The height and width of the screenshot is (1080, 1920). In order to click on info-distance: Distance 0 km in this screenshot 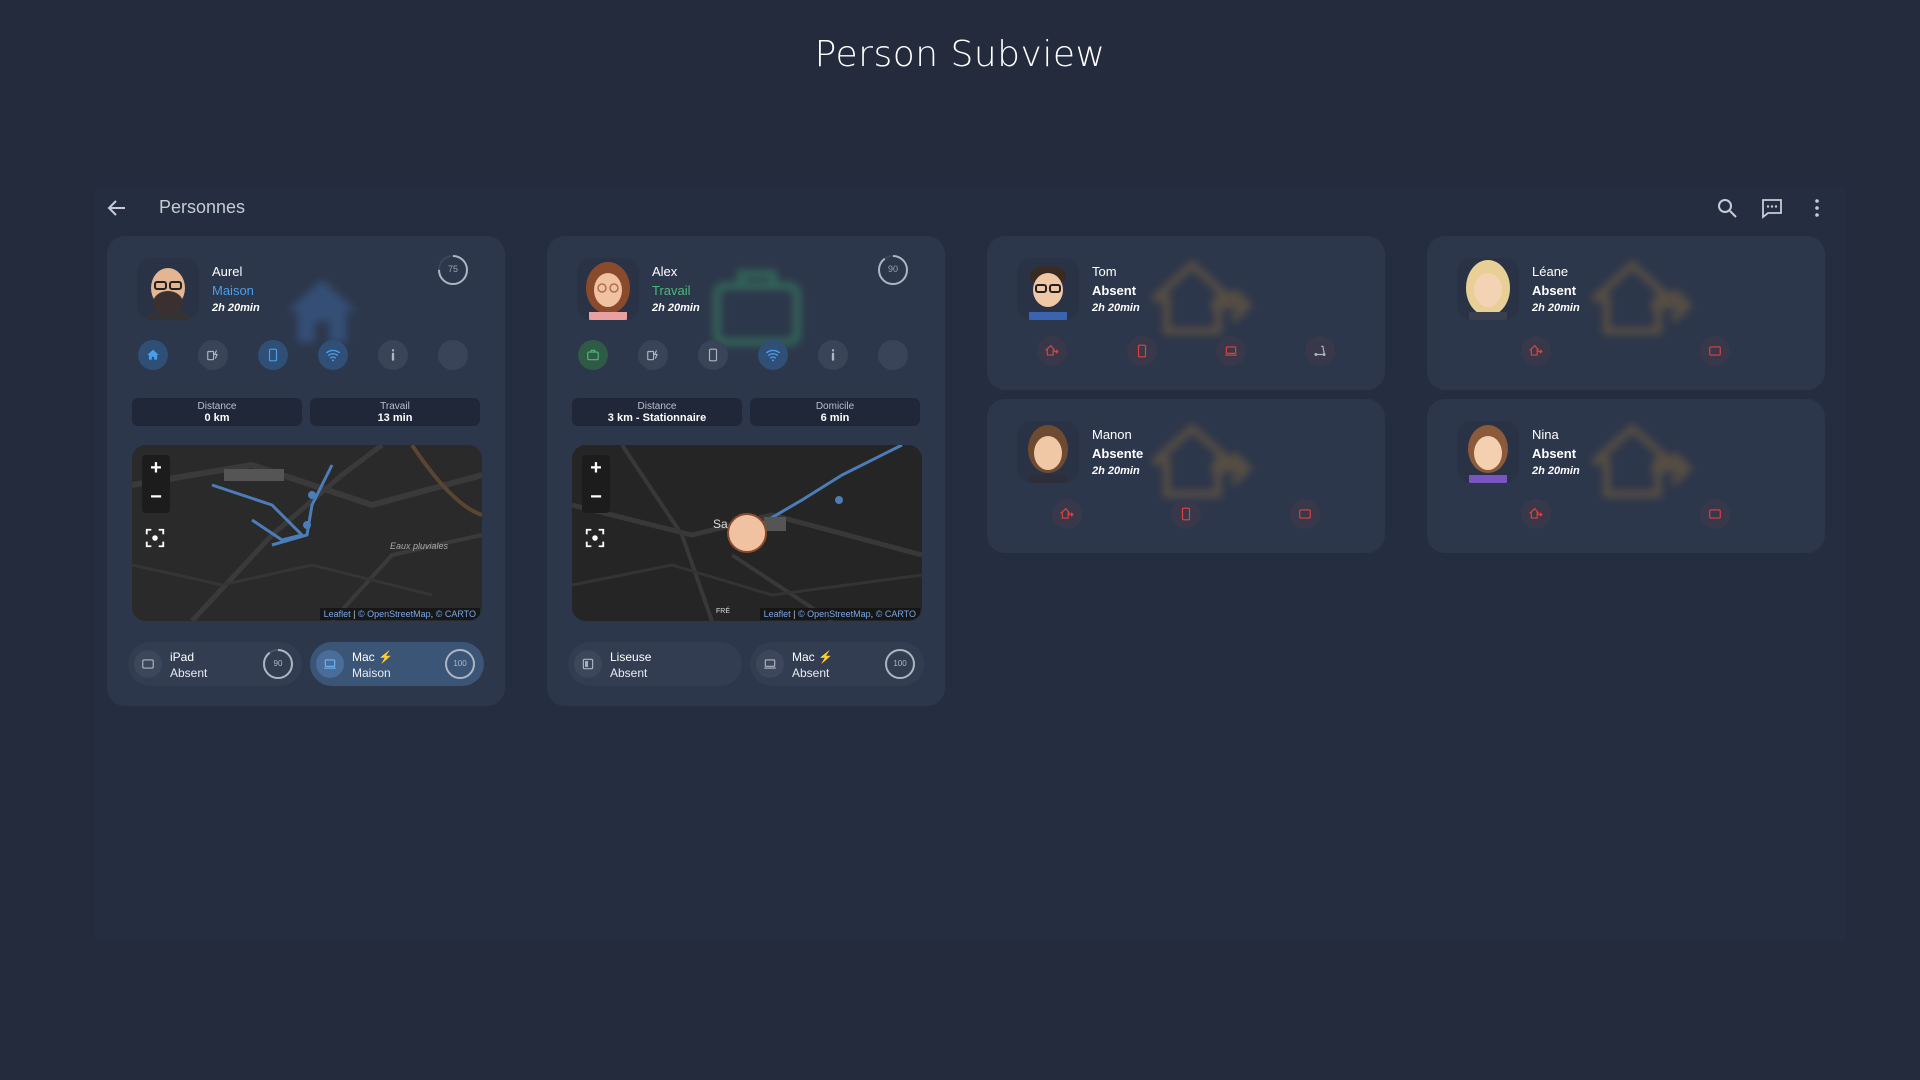, I will do `click(217, 412)`.